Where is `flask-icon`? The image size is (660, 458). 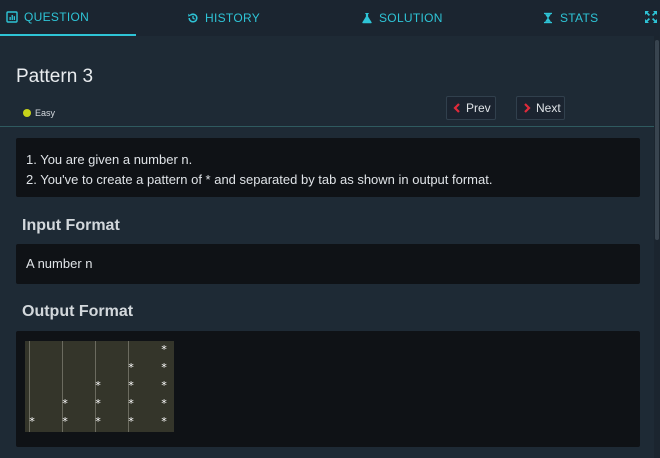 flask-icon is located at coordinates (367, 18).